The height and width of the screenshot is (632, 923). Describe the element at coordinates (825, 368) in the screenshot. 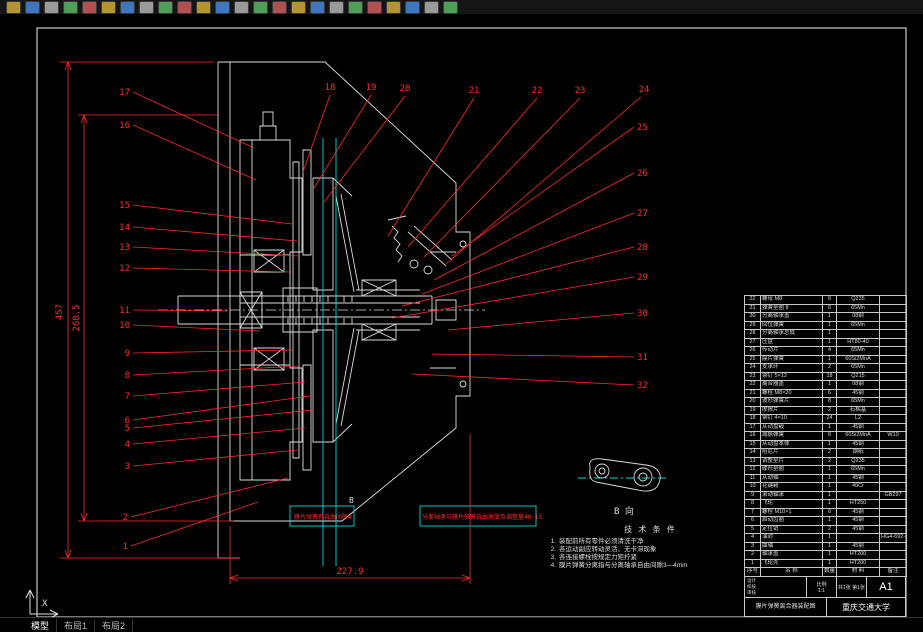

I see `table-row: 24 支承环 2 65Mn` at that location.